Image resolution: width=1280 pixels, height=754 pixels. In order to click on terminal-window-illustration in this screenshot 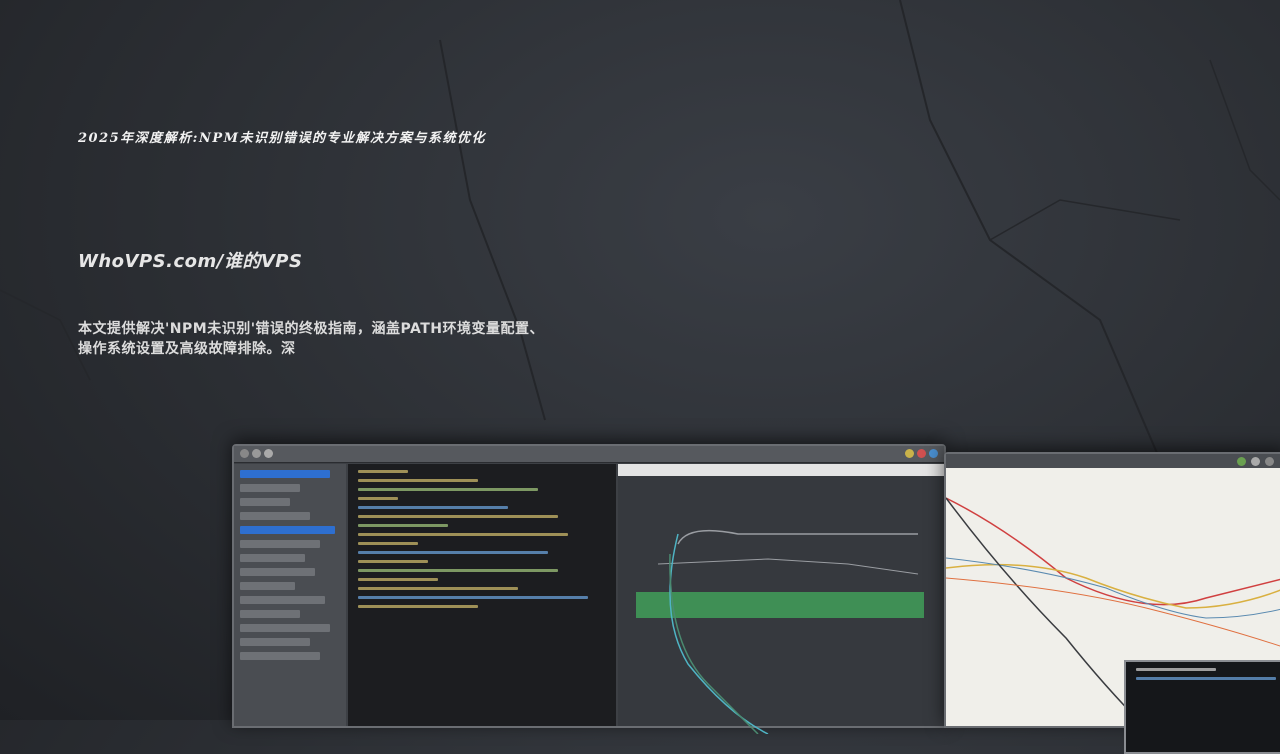, I will do `click(1202, 707)`.